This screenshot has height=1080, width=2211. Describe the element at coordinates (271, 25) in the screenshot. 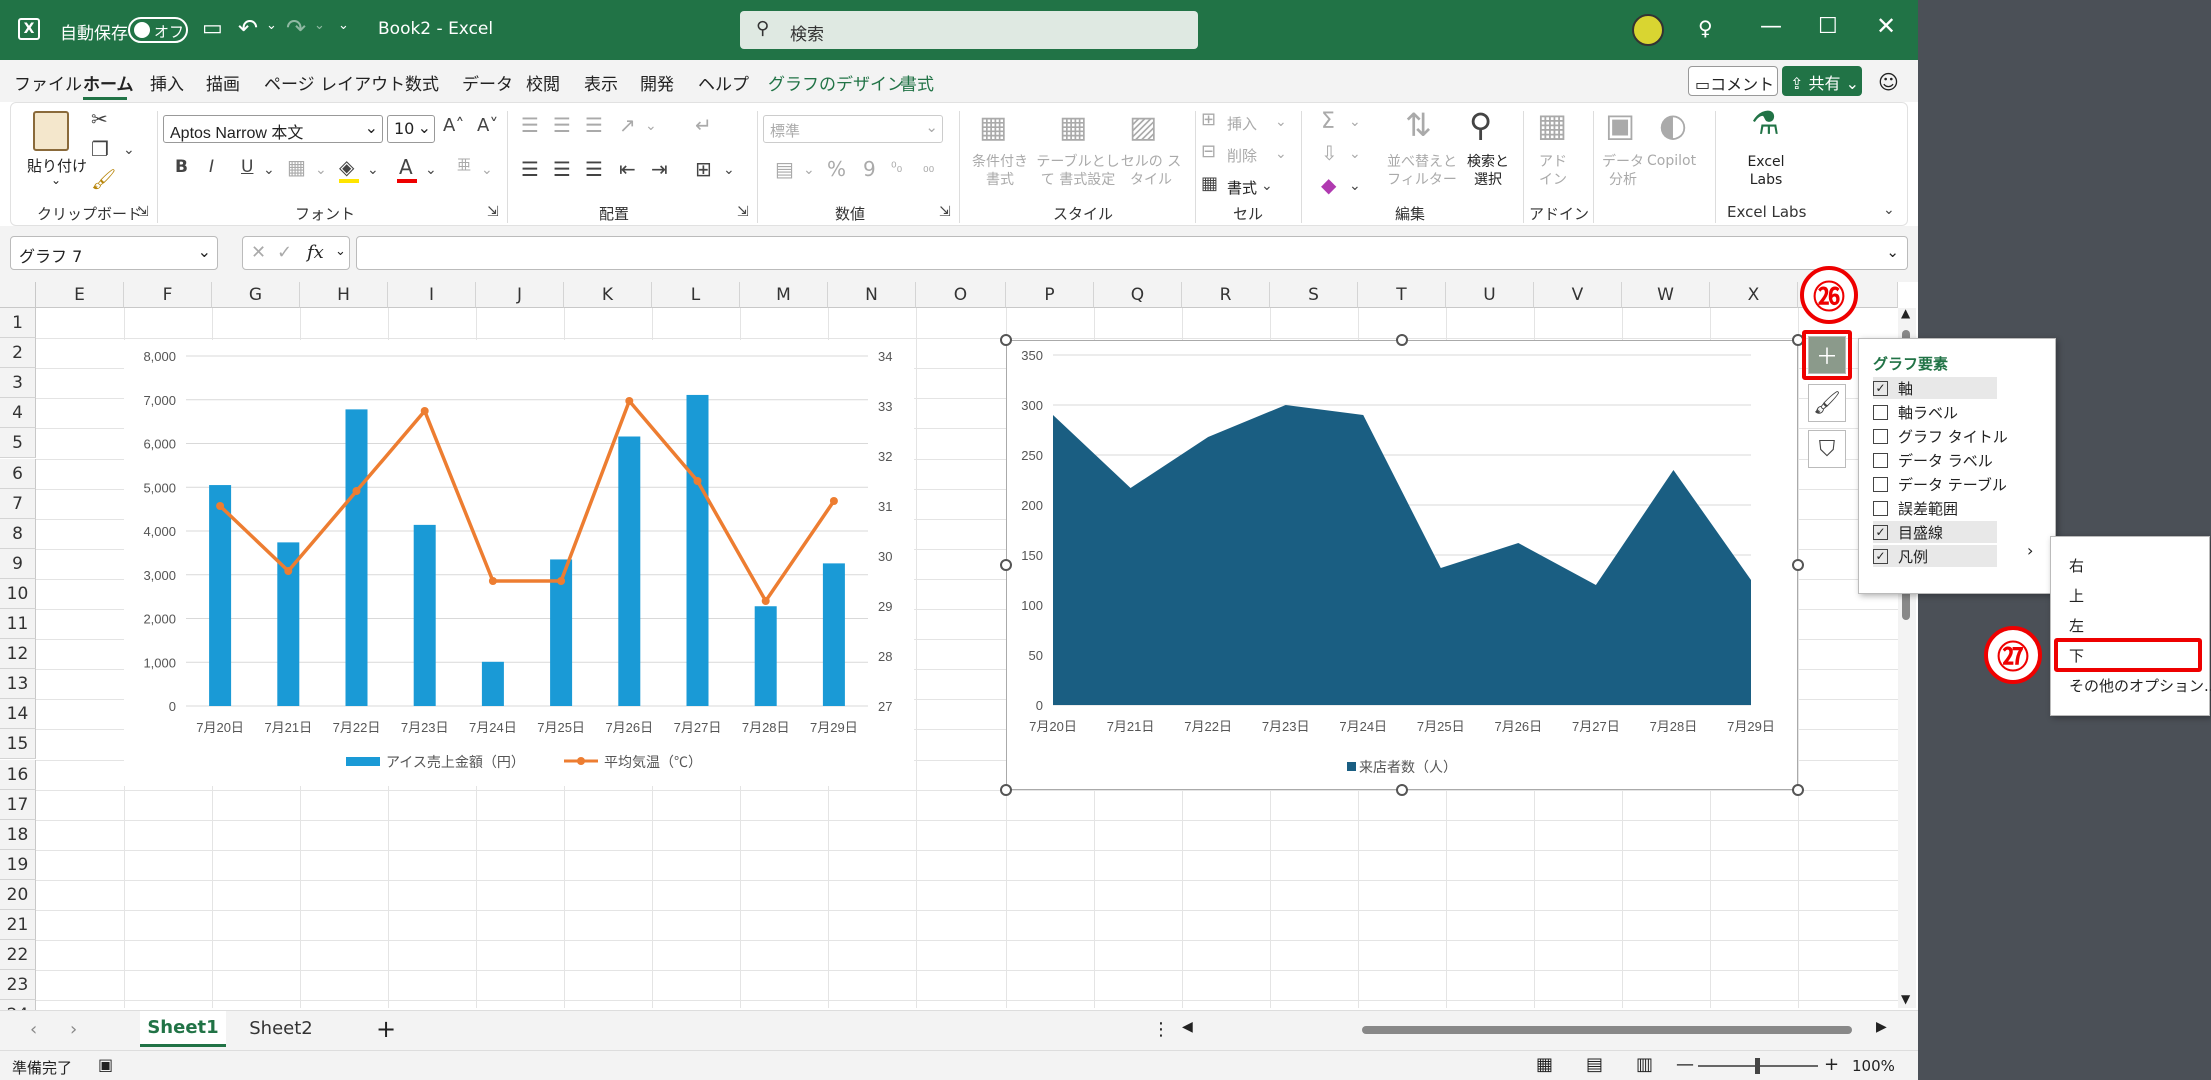

I see `undo-dropdown-icon: ⌄` at that location.